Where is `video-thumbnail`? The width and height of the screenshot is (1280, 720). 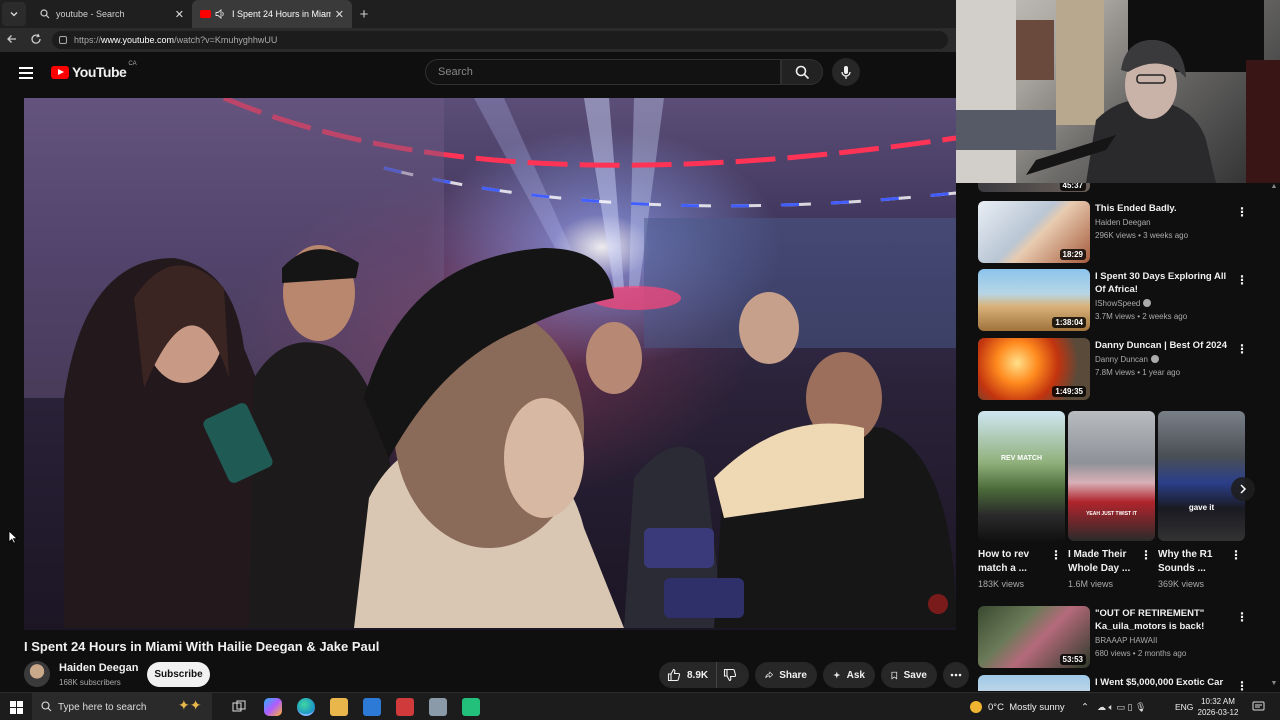 video-thumbnail is located at coordinates (1034, 683).